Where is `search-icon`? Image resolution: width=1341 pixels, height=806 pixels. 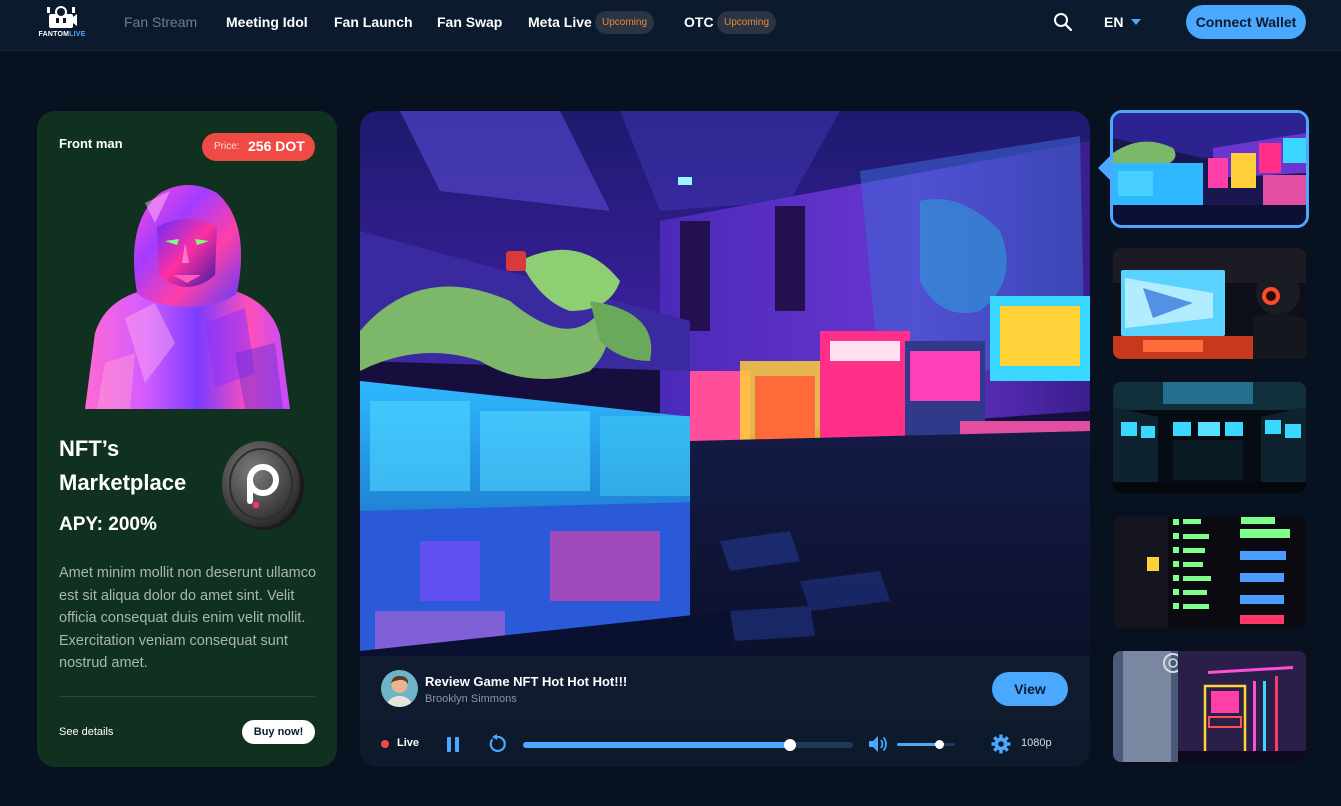 search-icon is located at coordinates (1063, 22).